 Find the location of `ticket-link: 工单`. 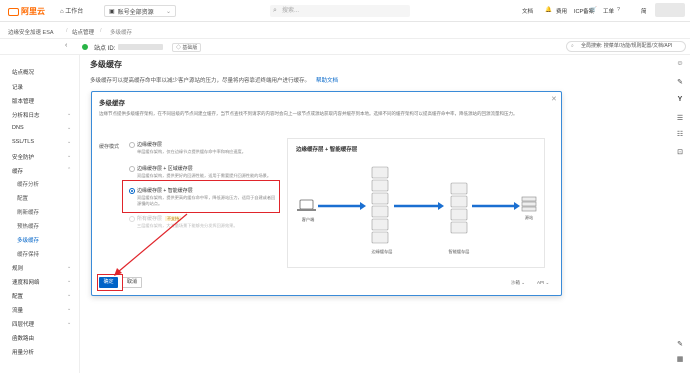

ticket-link: 工单 is located at coordinates (608, 11).